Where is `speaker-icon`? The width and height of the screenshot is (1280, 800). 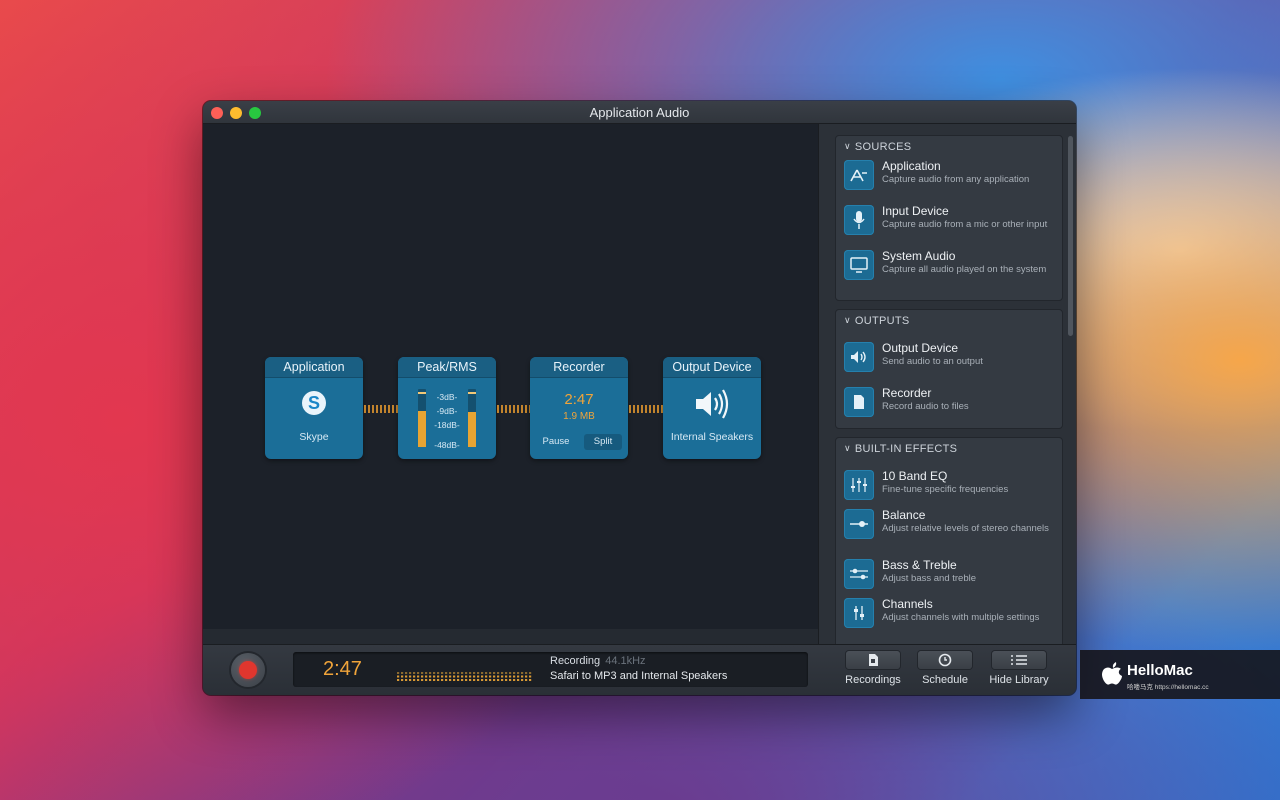 speaker-icon is located at coordinates (712, 404).